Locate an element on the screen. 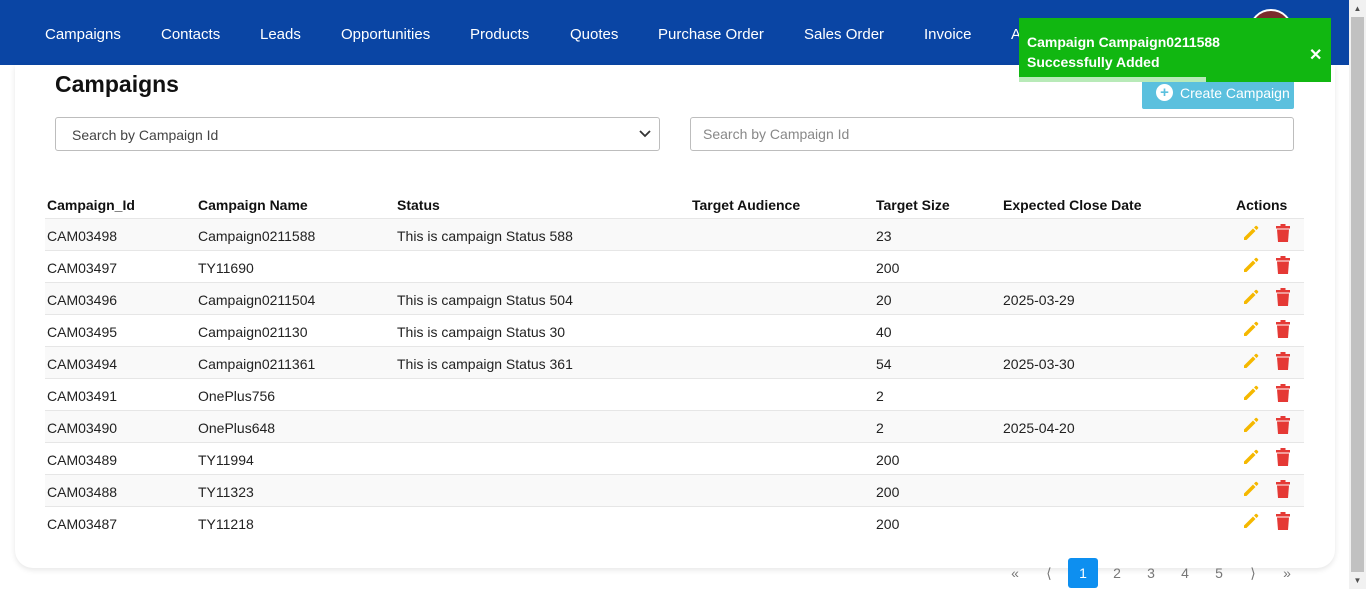 Image resolution: width=1366 pixels, height=589 pixels. cell-expected-close-date: 2025-04-20 is located at coordinates (1039, 428).